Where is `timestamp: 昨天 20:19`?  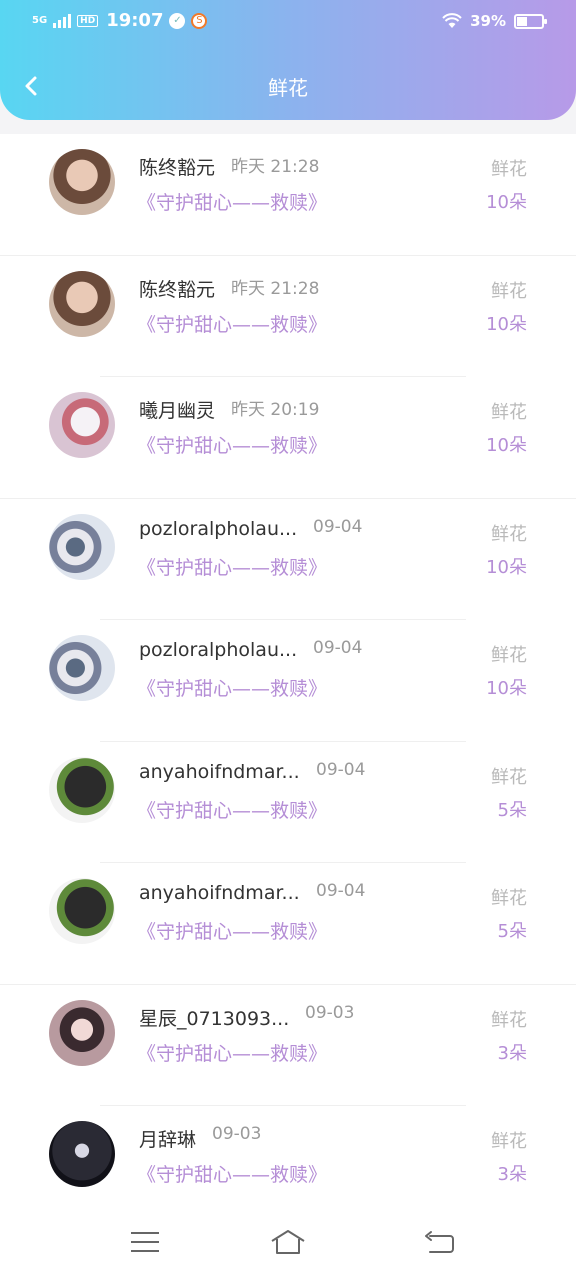
timestamp: 昨天 20:19 is located at coordinates (275, 410).